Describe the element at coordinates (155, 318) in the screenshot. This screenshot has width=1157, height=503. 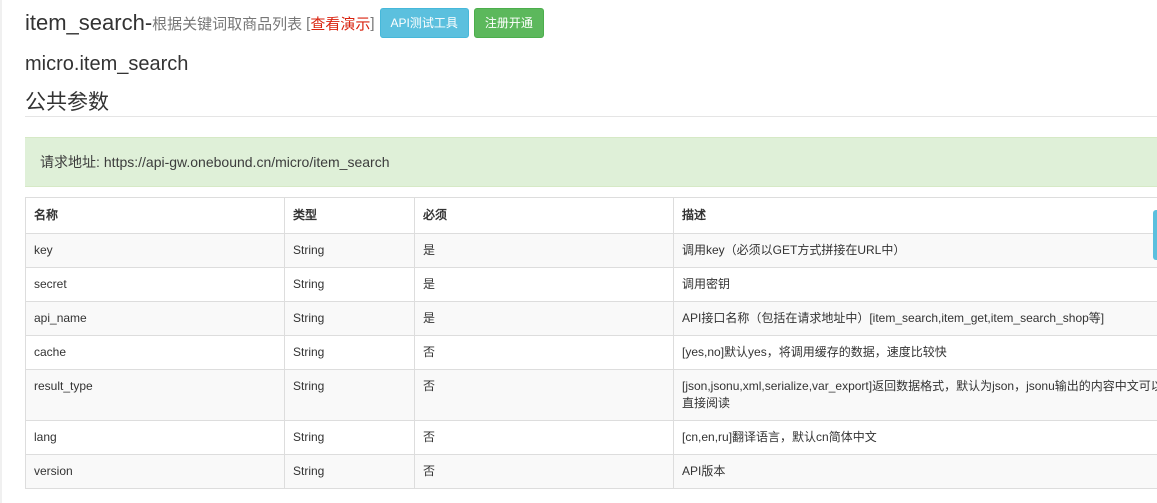
I see `param-name: api_name` at that location.